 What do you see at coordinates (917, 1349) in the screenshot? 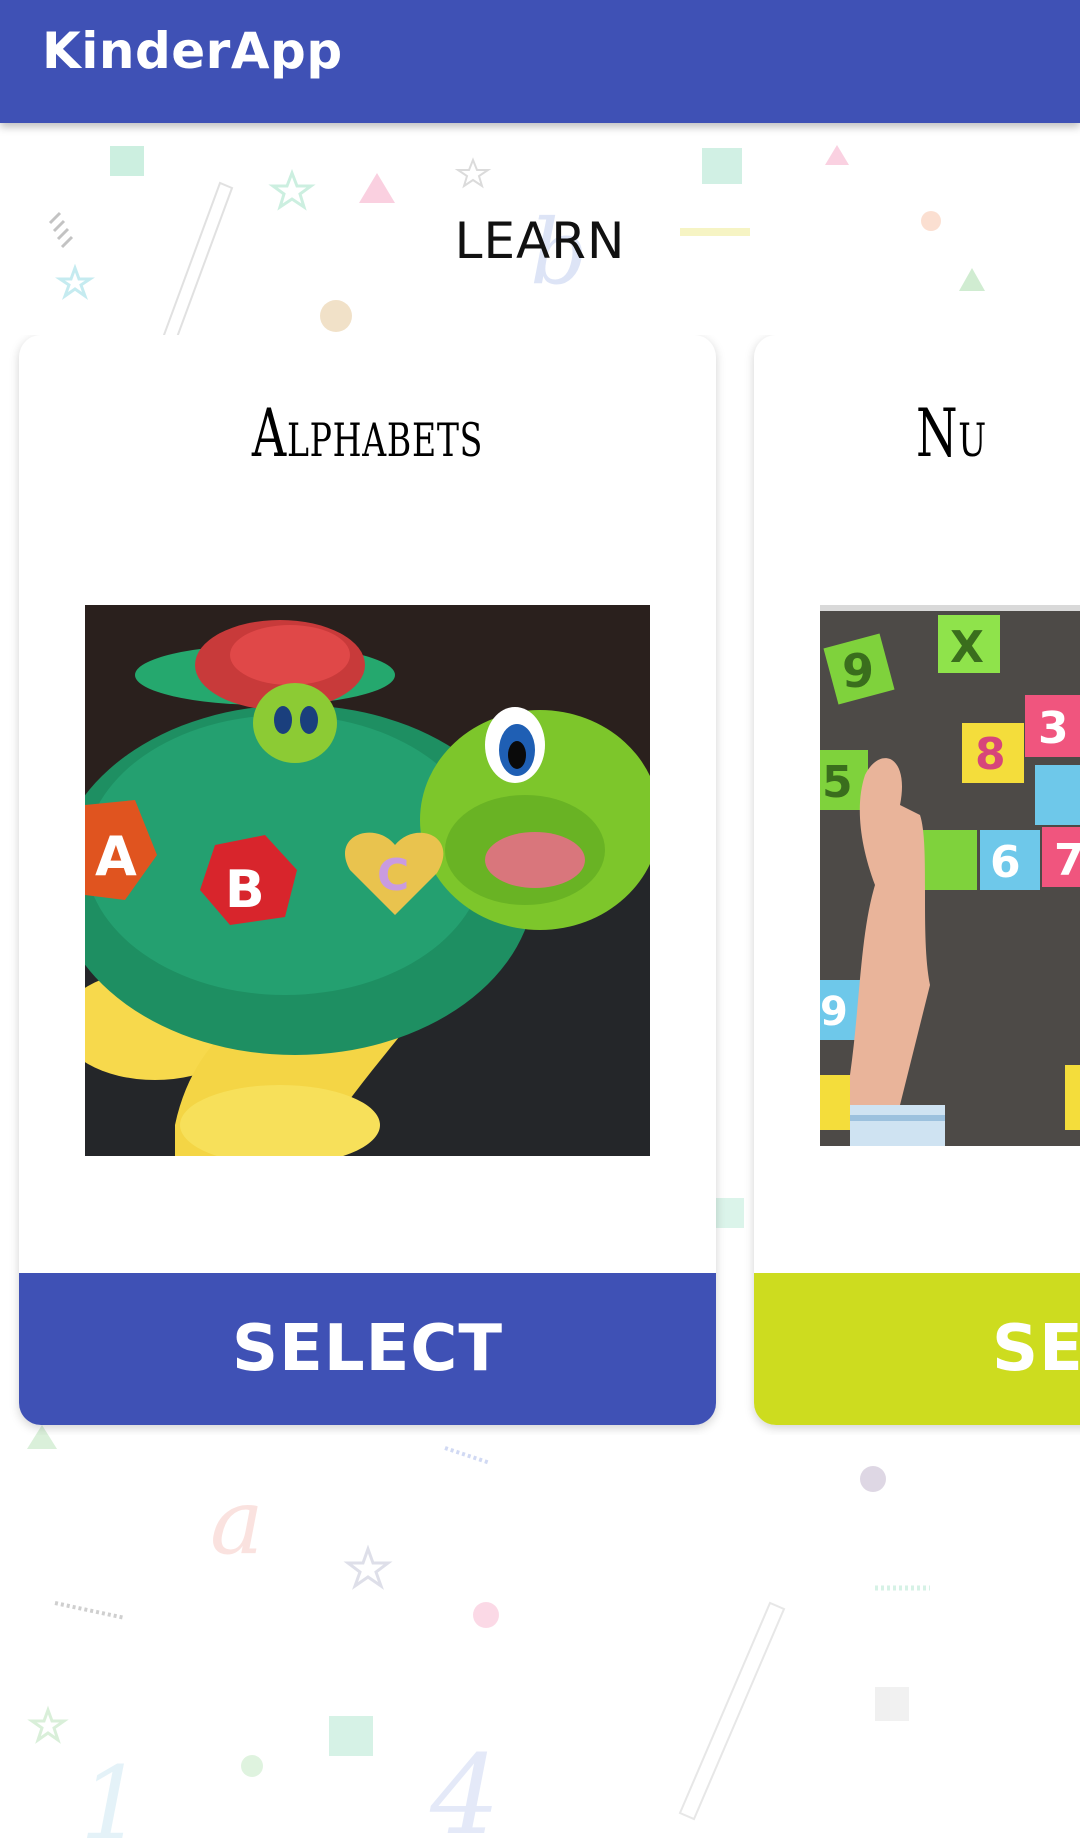
I see `select-button-numbers: SEL` at bounding box center [917, 1349].